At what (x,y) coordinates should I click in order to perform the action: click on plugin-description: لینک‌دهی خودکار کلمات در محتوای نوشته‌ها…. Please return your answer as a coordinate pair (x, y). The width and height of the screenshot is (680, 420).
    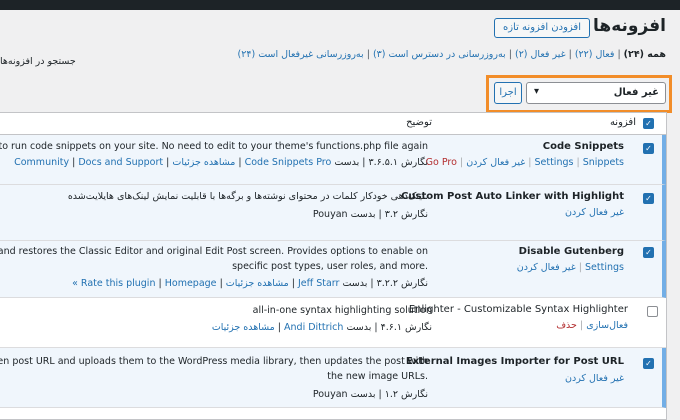
    Looking at the image, I should click on (247, 196).